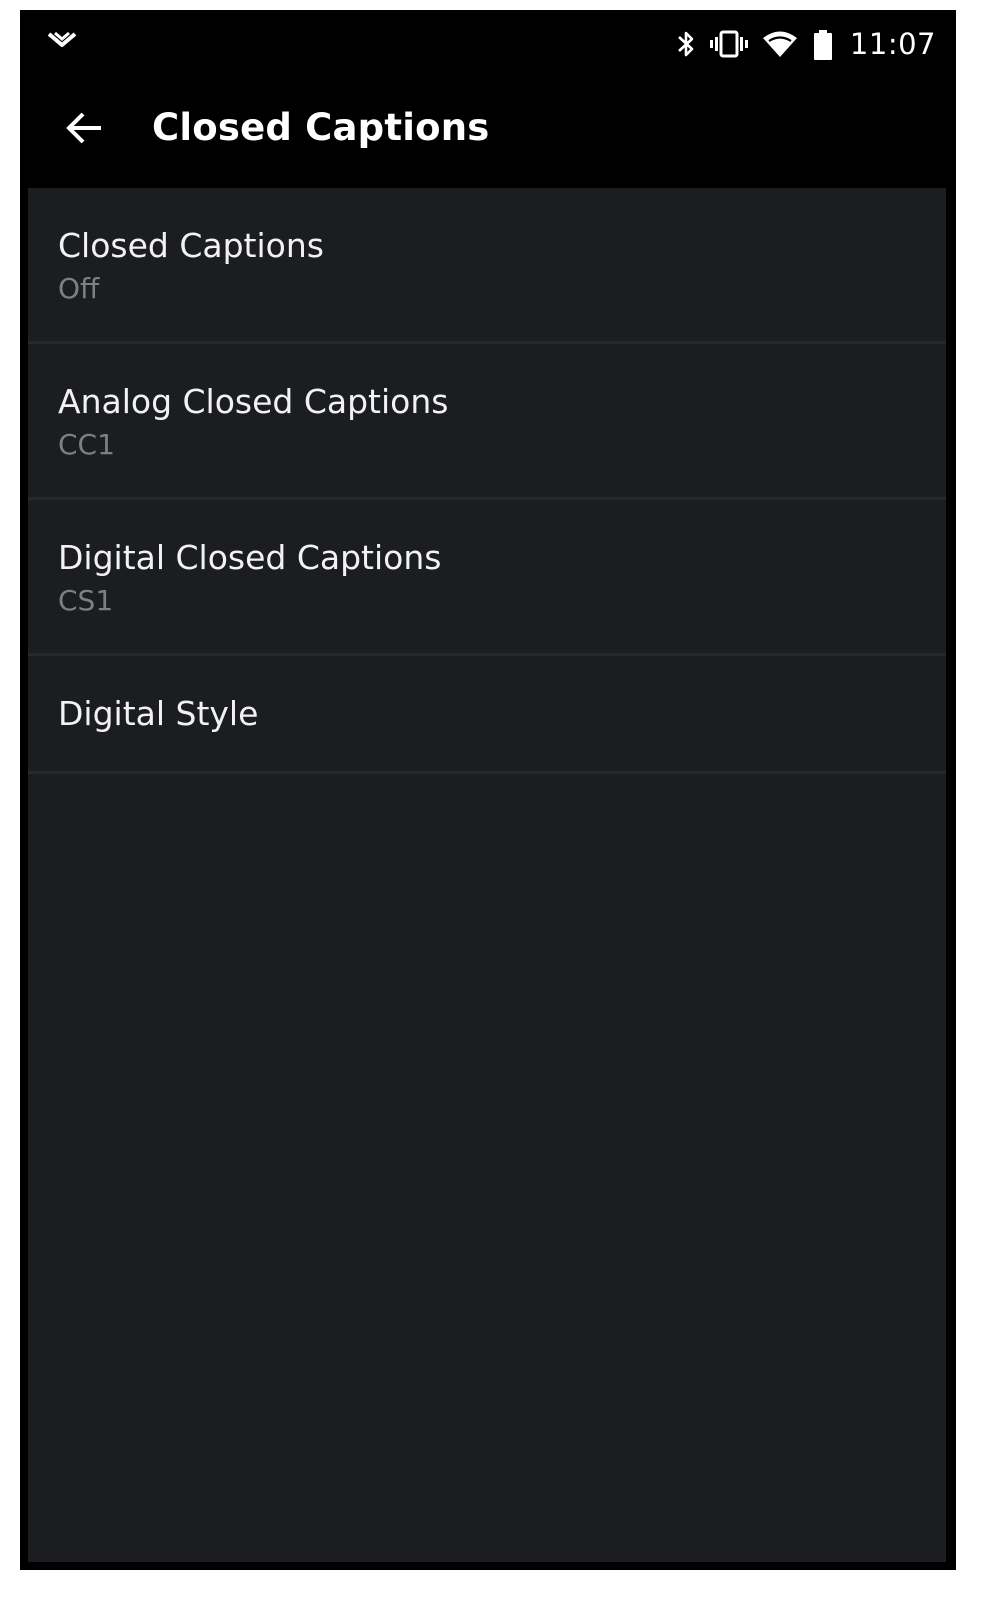 This screenshot has width=981, height=1610. Describe the element at coordinates (321, 127) in the screenshot. I see `page-title: Closed Captions` at that location.